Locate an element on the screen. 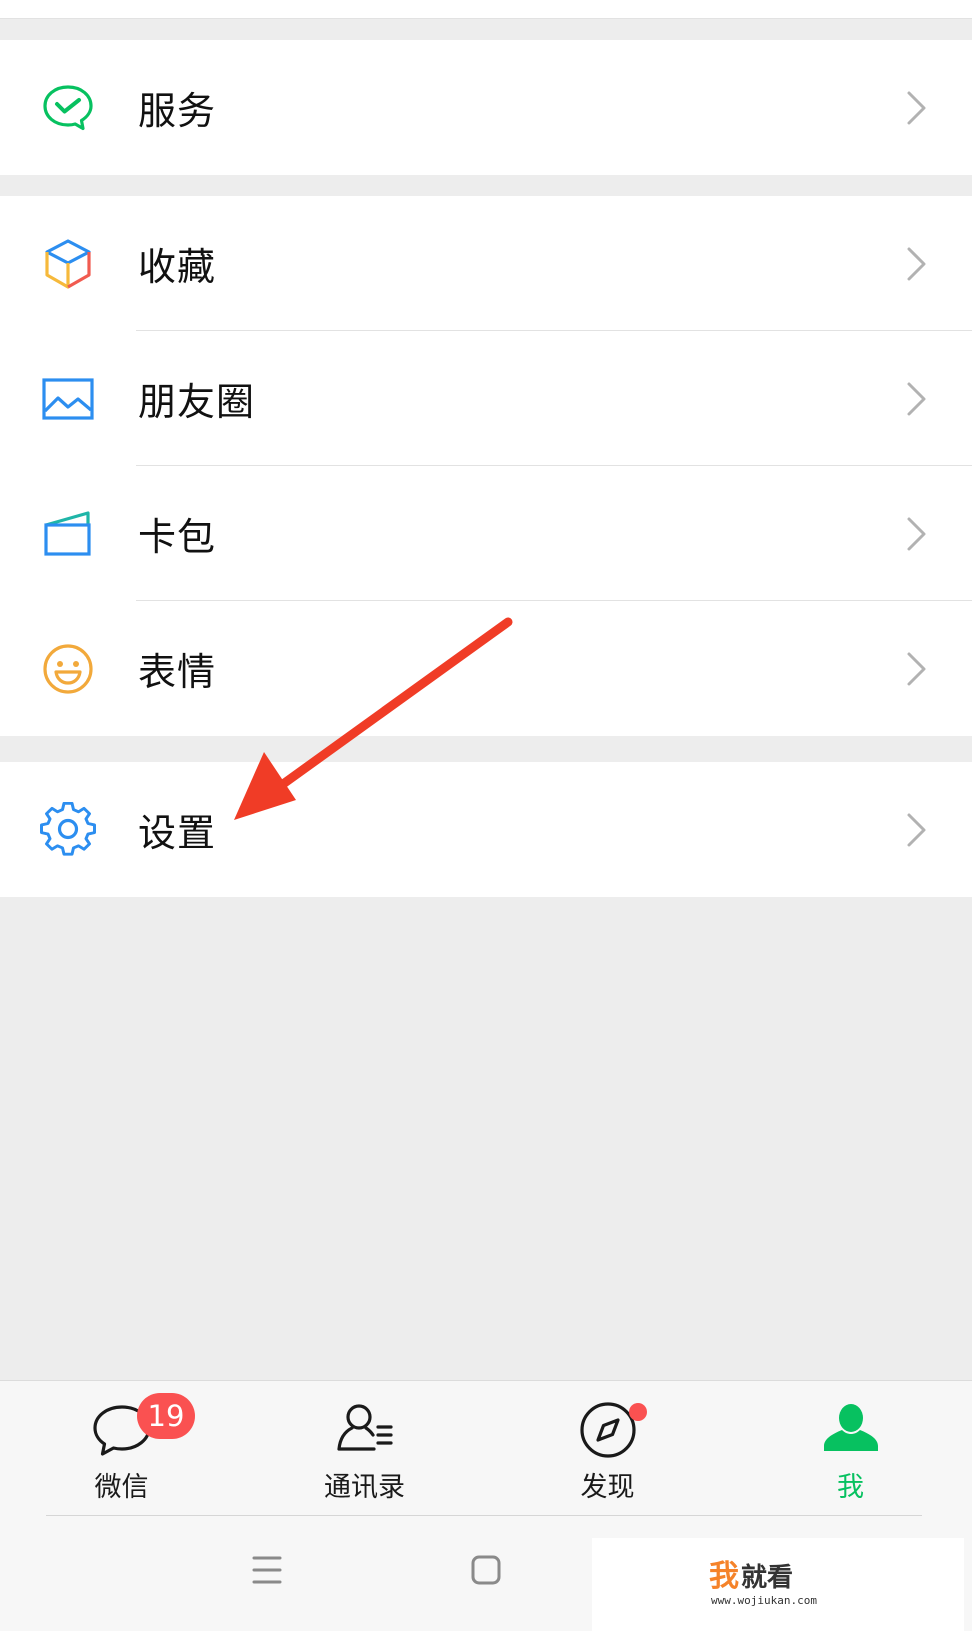 This screenshot has width=972, height=1631. card-wallet-icon is located at coordinates (68, 534).